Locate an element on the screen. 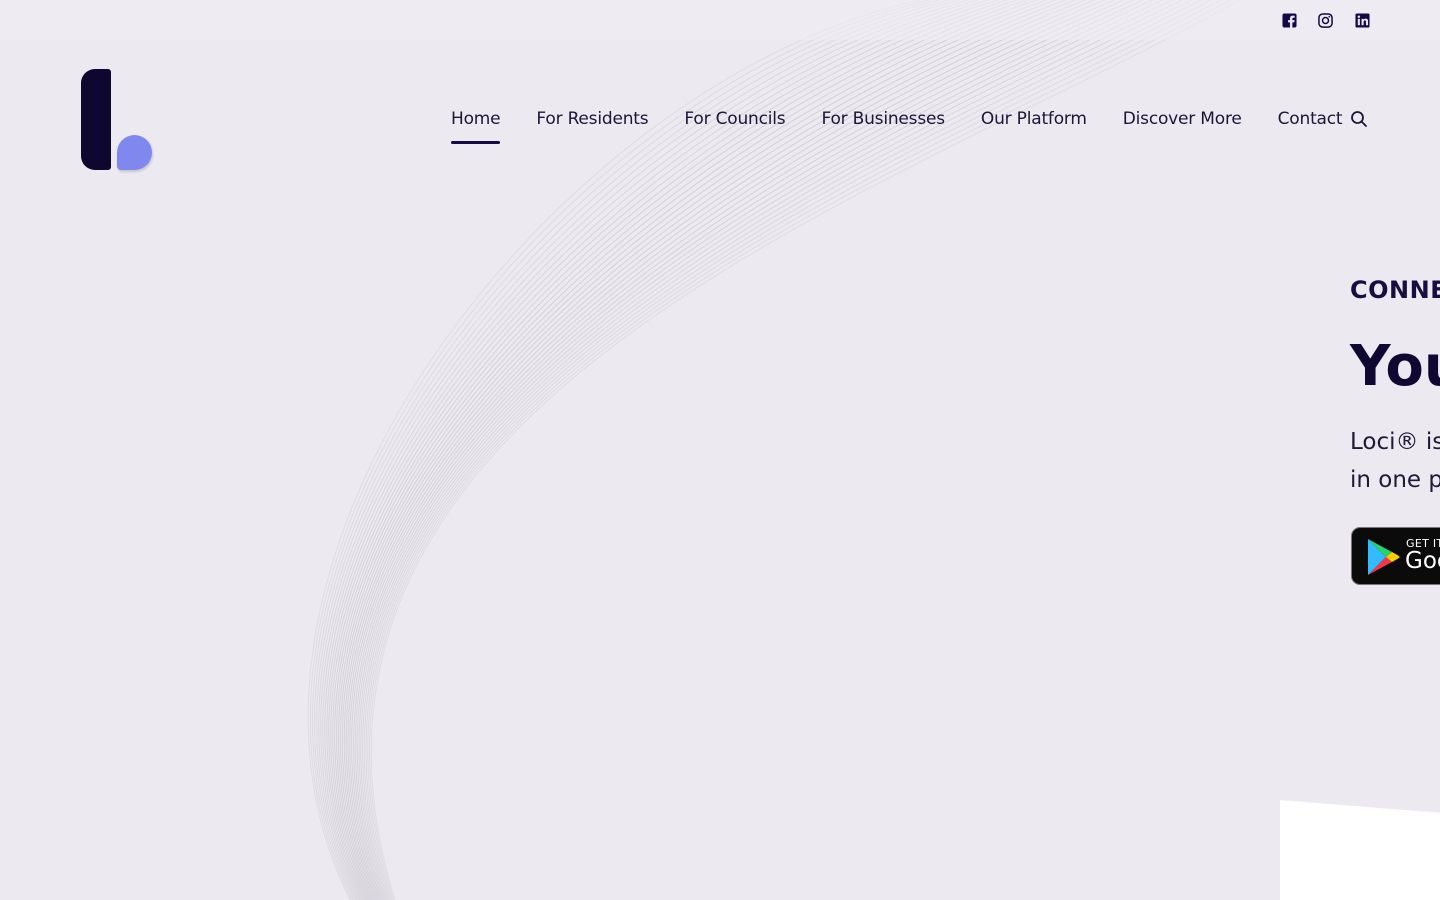 Image resolution: width=1440 pixels, height=900 pixels. hero-kicker: CONNE is located at coordinates (1395, 290).